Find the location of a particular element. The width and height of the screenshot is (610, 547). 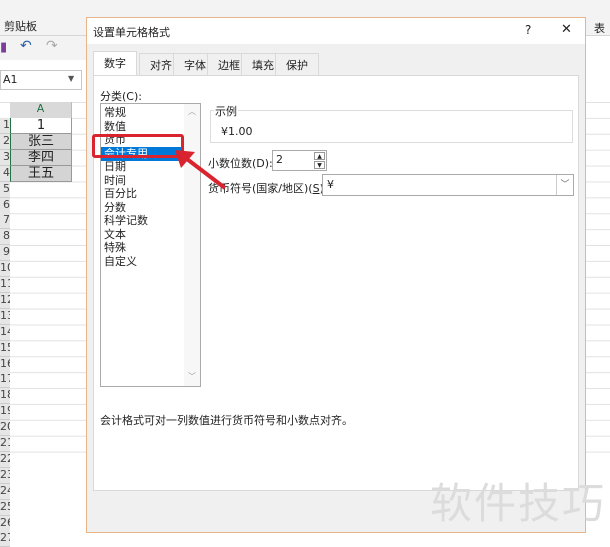

tab-保护: 保护 is located at coordinates (297, 64).